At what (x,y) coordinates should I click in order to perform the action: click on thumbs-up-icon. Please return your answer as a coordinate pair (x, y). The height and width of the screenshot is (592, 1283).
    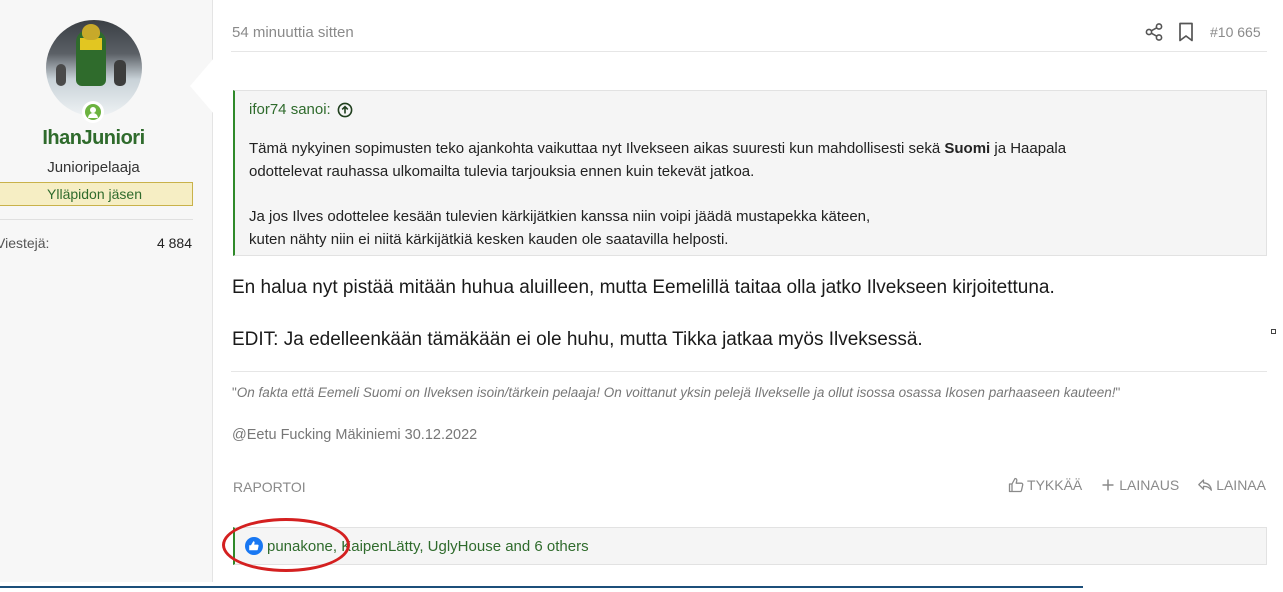
    Looking at the image, I should click on (1016, 485).